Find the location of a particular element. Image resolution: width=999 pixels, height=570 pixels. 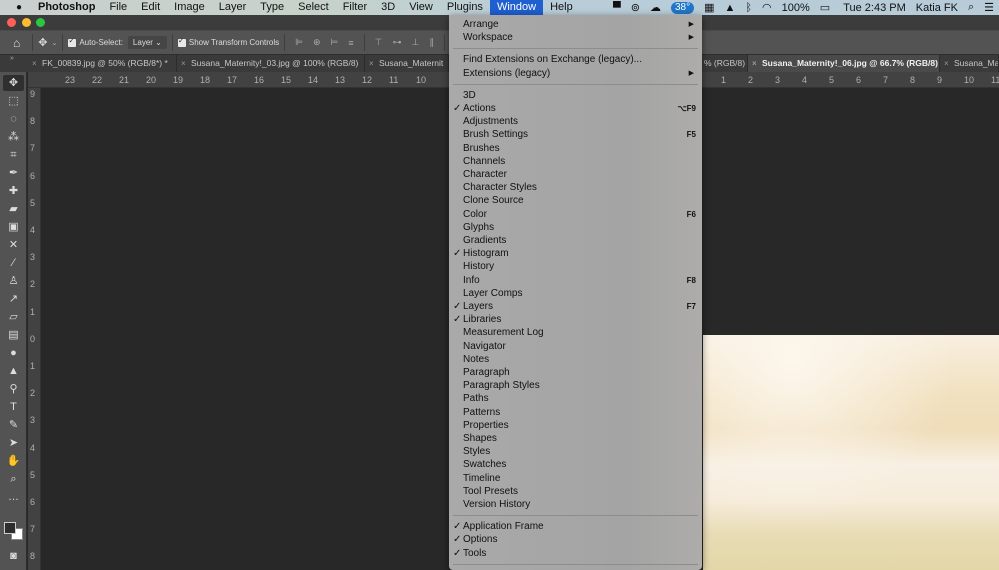

align-right-icon: ⊨ is located at coordinates (335, 42).